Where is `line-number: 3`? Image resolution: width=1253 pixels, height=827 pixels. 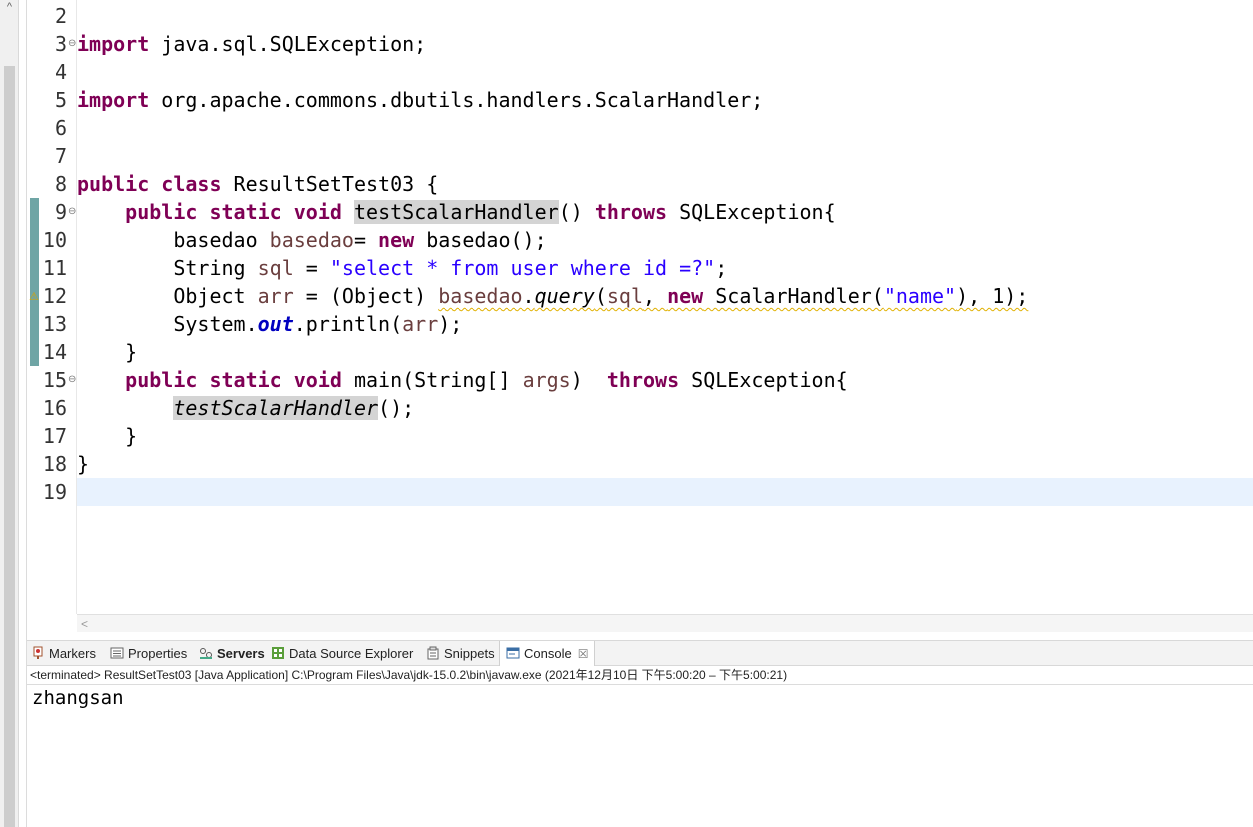 line-number: 3 is located at coordinates (60, 44).